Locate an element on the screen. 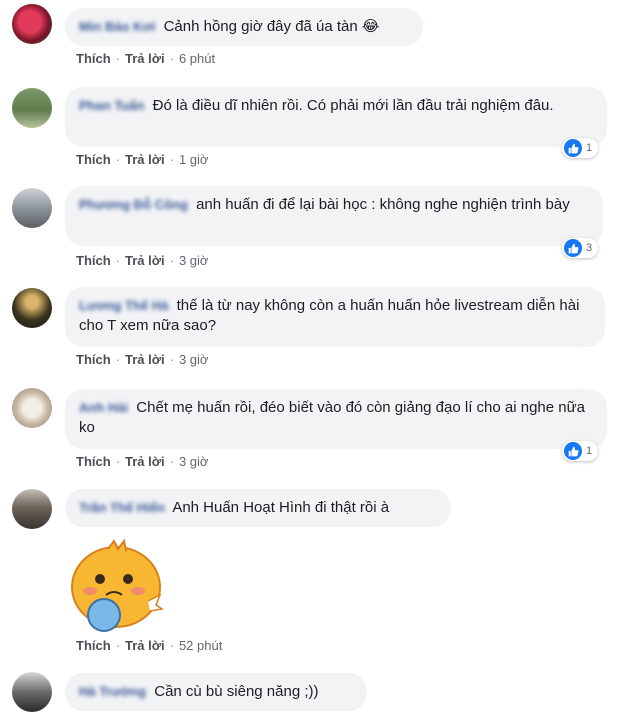  comment-author: Phan Tuấn is located at coordinates (111, 105).